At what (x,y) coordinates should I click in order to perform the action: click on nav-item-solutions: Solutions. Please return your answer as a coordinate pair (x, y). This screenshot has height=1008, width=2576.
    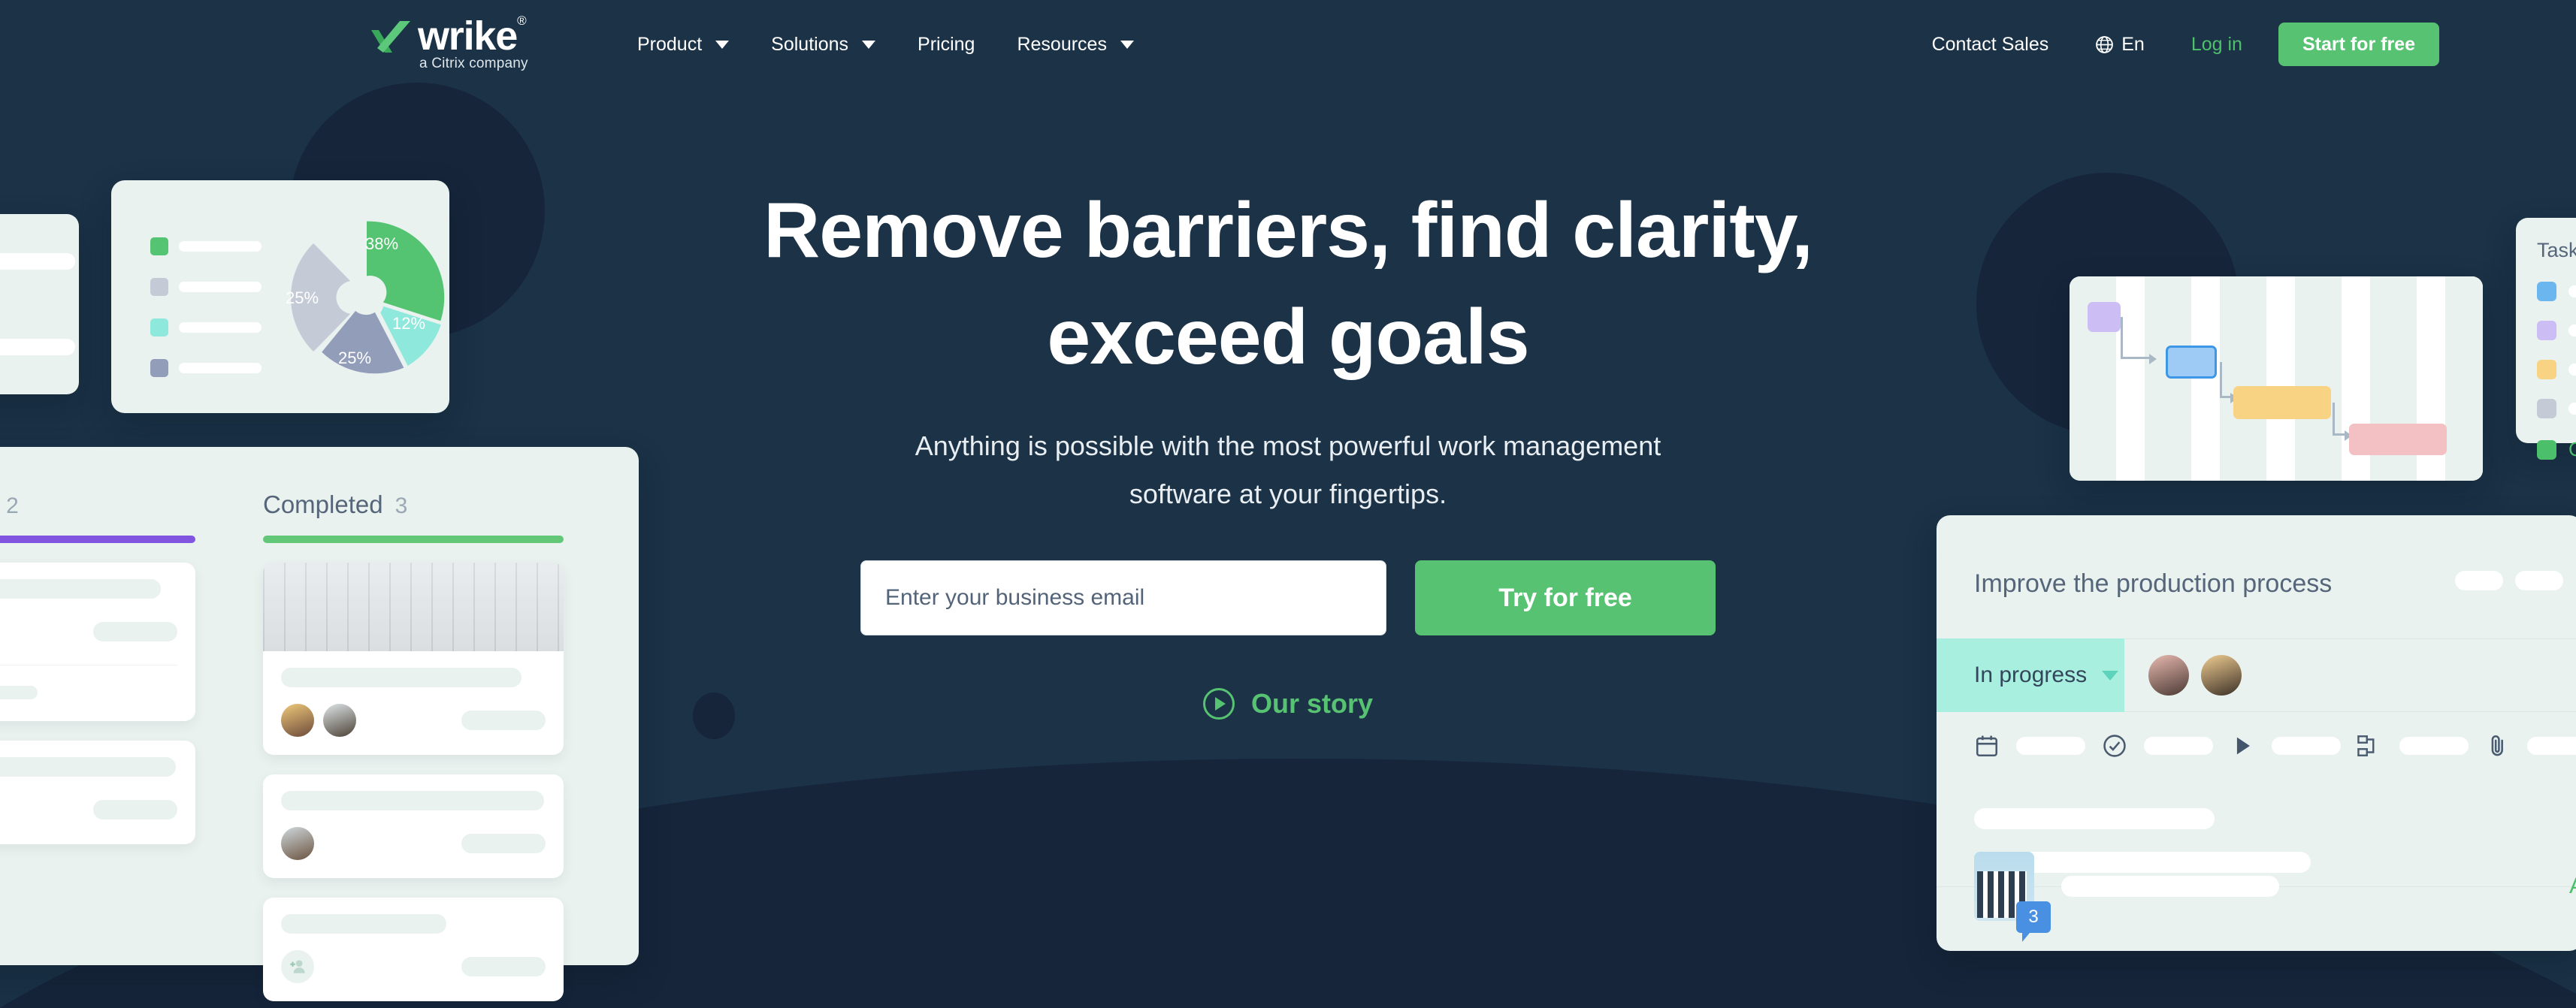
    Looking at the image, I should click on (823, 44).